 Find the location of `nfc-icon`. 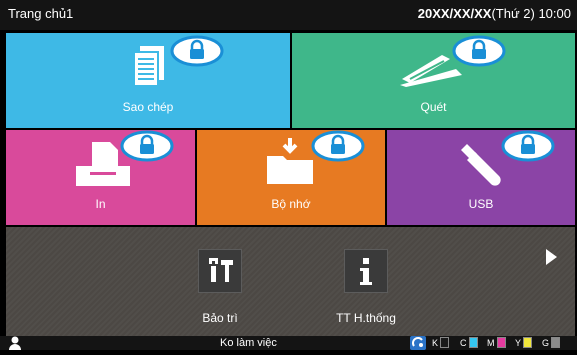

nfc-icon is located at coordinates (418, 343).